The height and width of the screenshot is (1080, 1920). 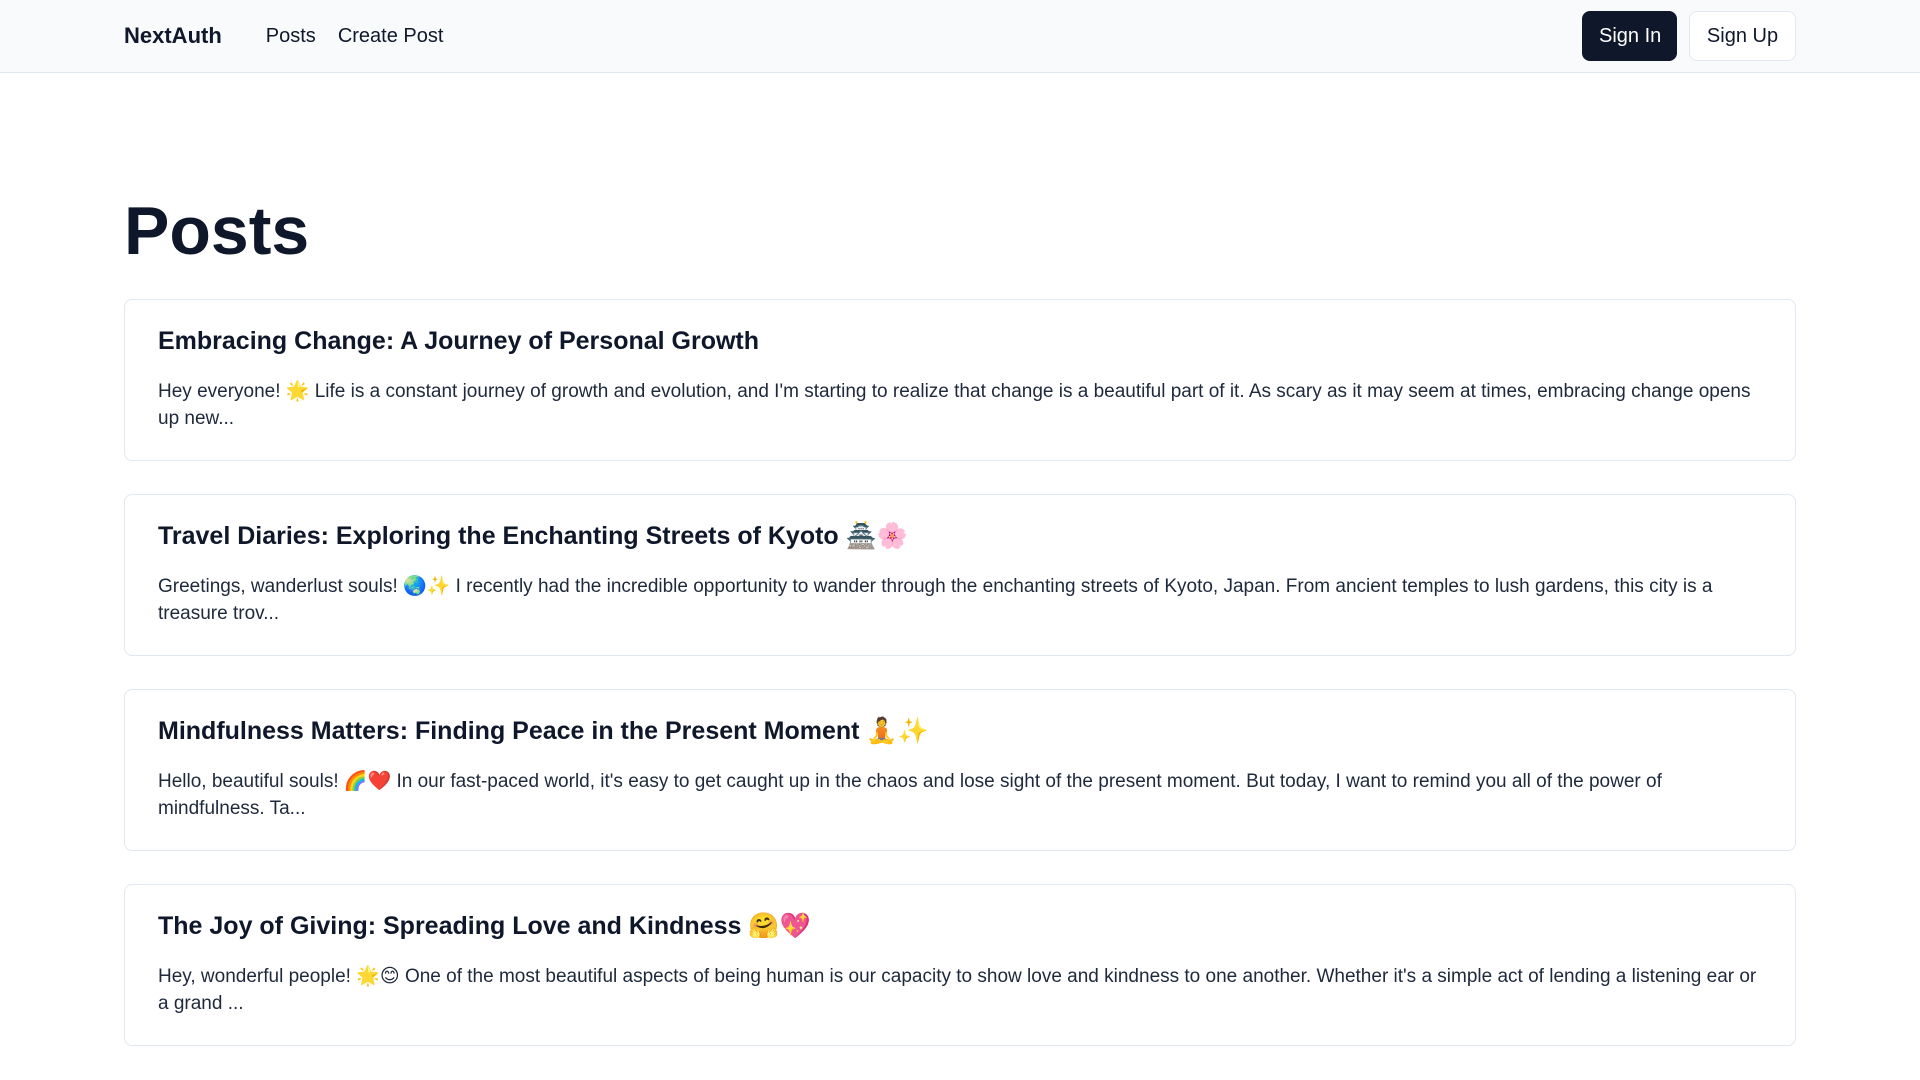 I want to click on nav-link-posts: Posts, so click(x=291, y=36).